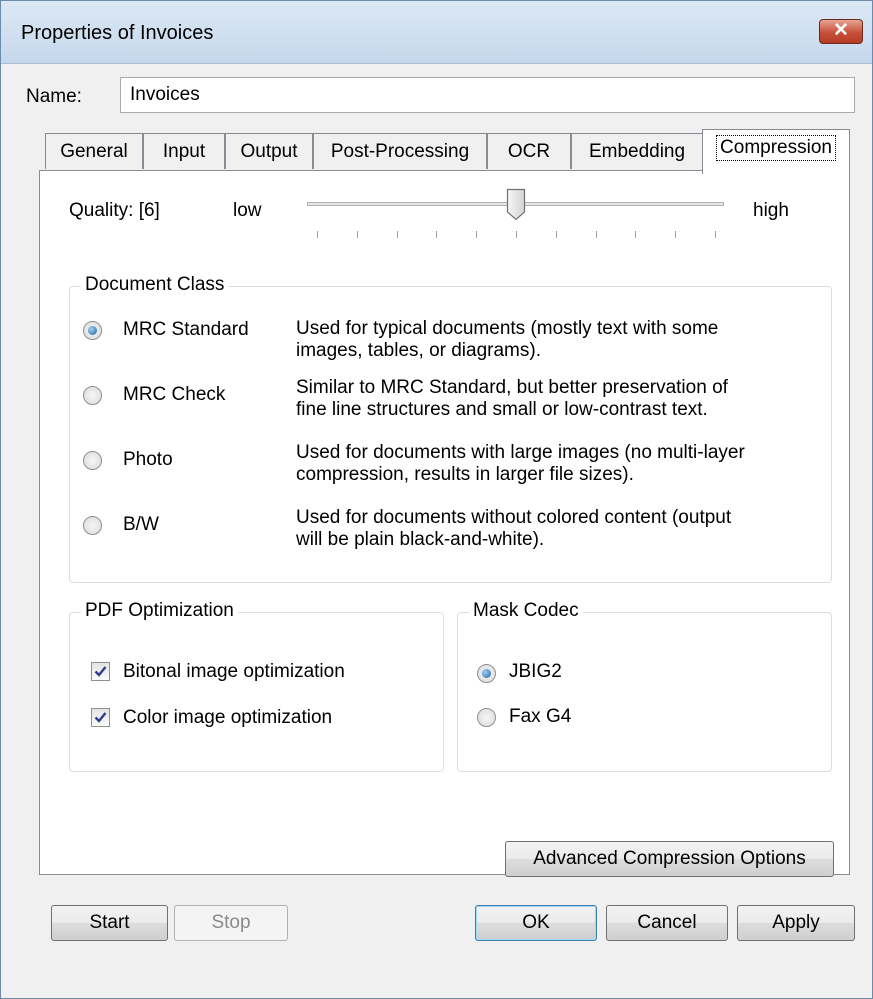 The height and width of the screenshot is (999, 873). I want to click on advanced-compression-options-button: Advanced Compression Options, so click(669, 859).